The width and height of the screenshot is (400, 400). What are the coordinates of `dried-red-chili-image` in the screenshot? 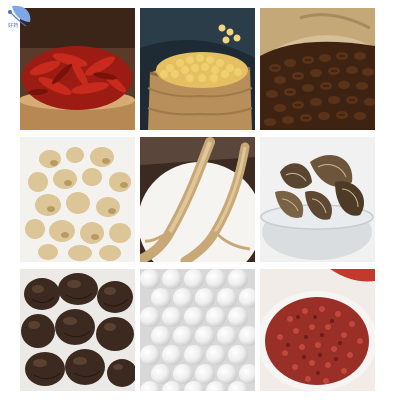 It's located at (77, 69).